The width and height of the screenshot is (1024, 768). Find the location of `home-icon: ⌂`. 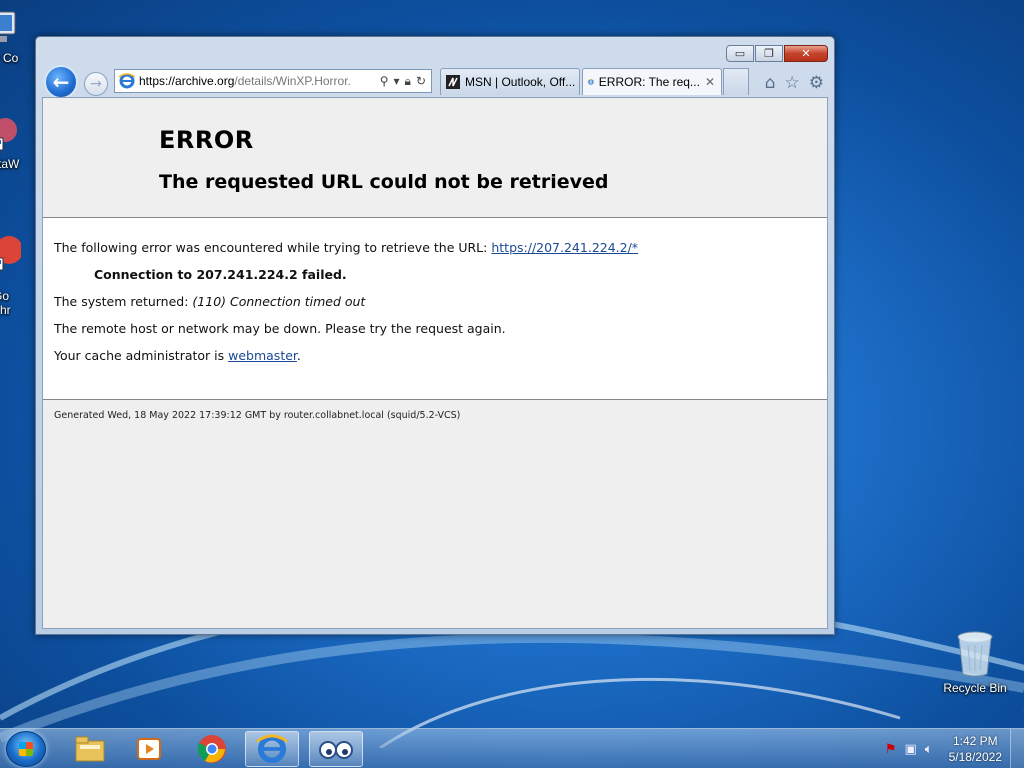

home-icon: ⌂ is located at coordinates (770, 83).